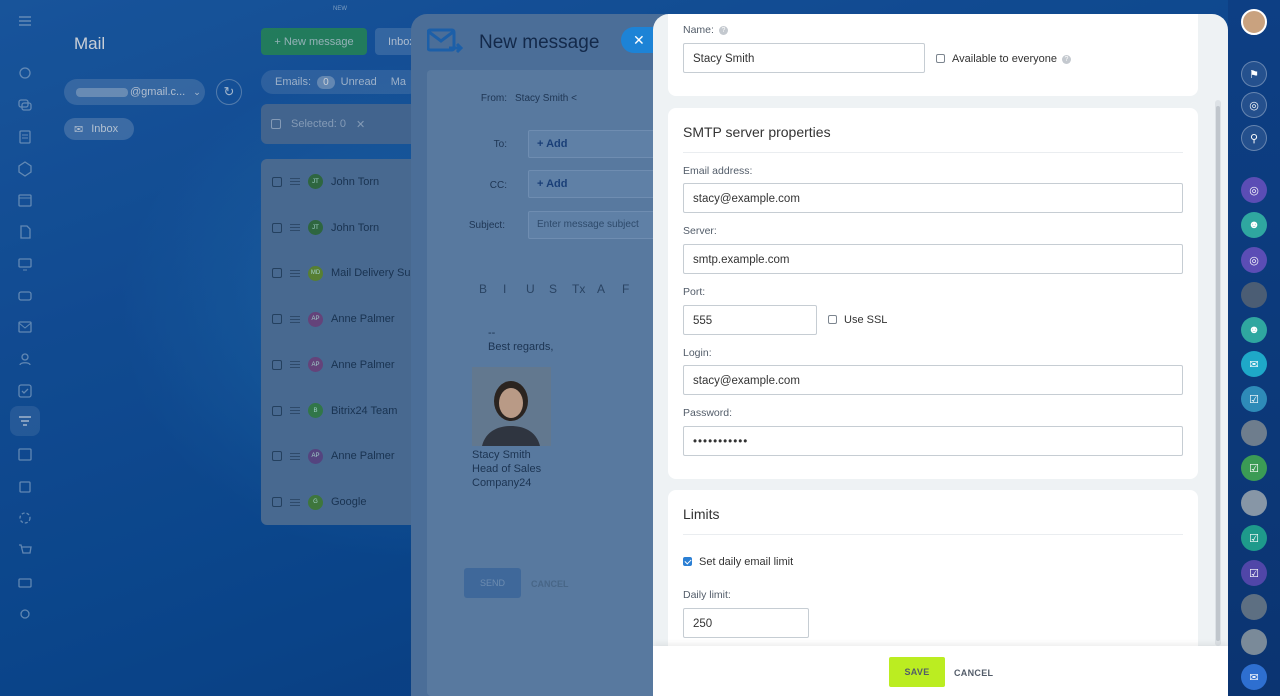 This screenshot has width=1280, height=696. What do you see at coordinates (598, 225) in the screenshot?
I see `subject-input: Enter message subject` at bounding box center [598, 225].